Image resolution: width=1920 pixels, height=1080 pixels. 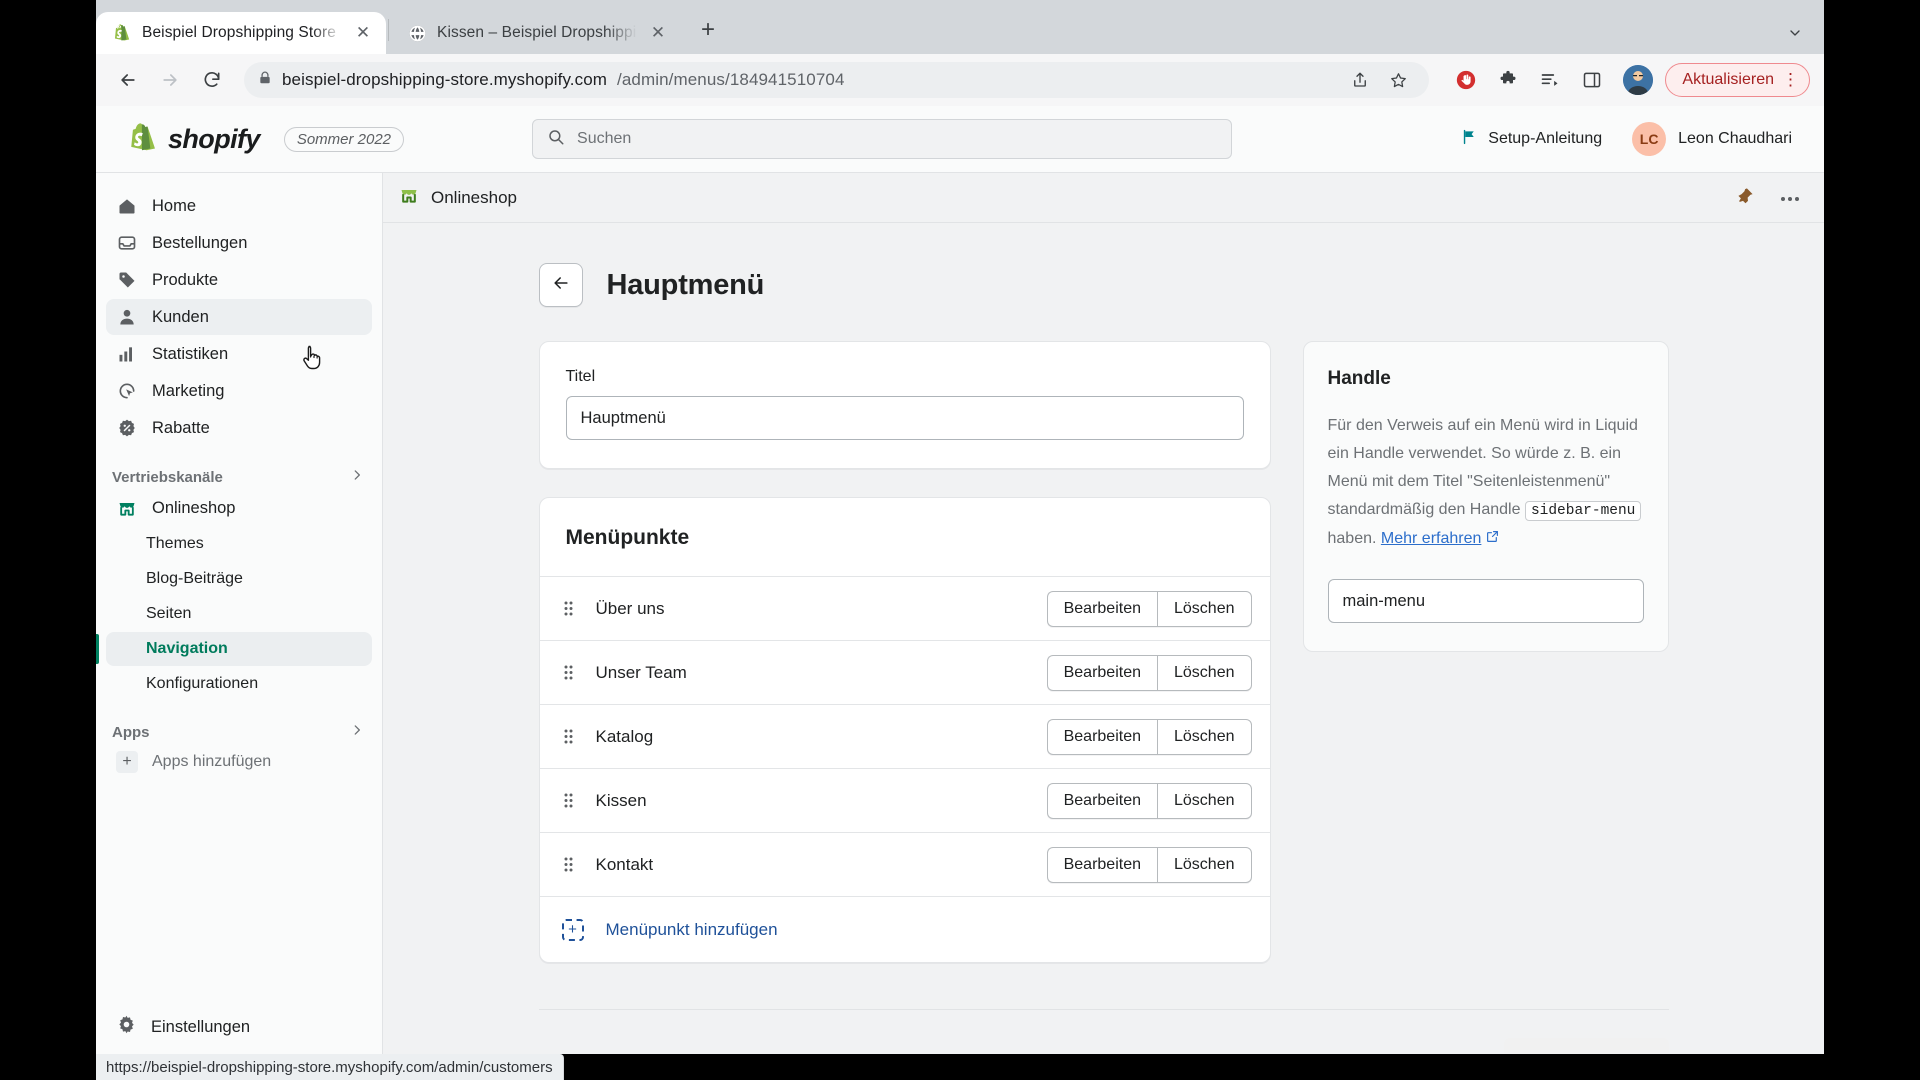 I want to click on save-menu-button: Menü speichern, so click(x=1586, y=1045).